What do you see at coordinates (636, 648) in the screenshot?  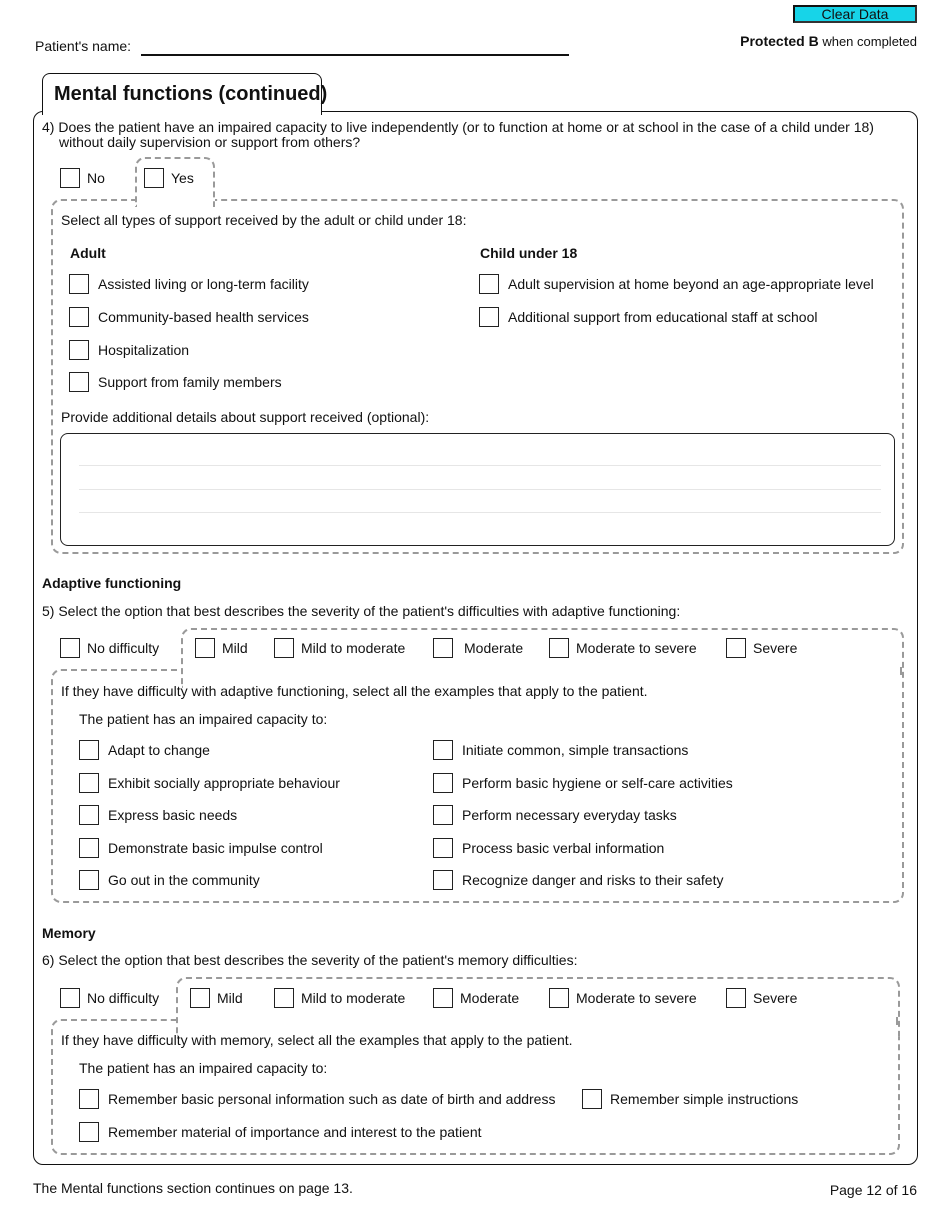 I see `q5-severity-label: Moderate to severe` at bounding box center [636, 648].